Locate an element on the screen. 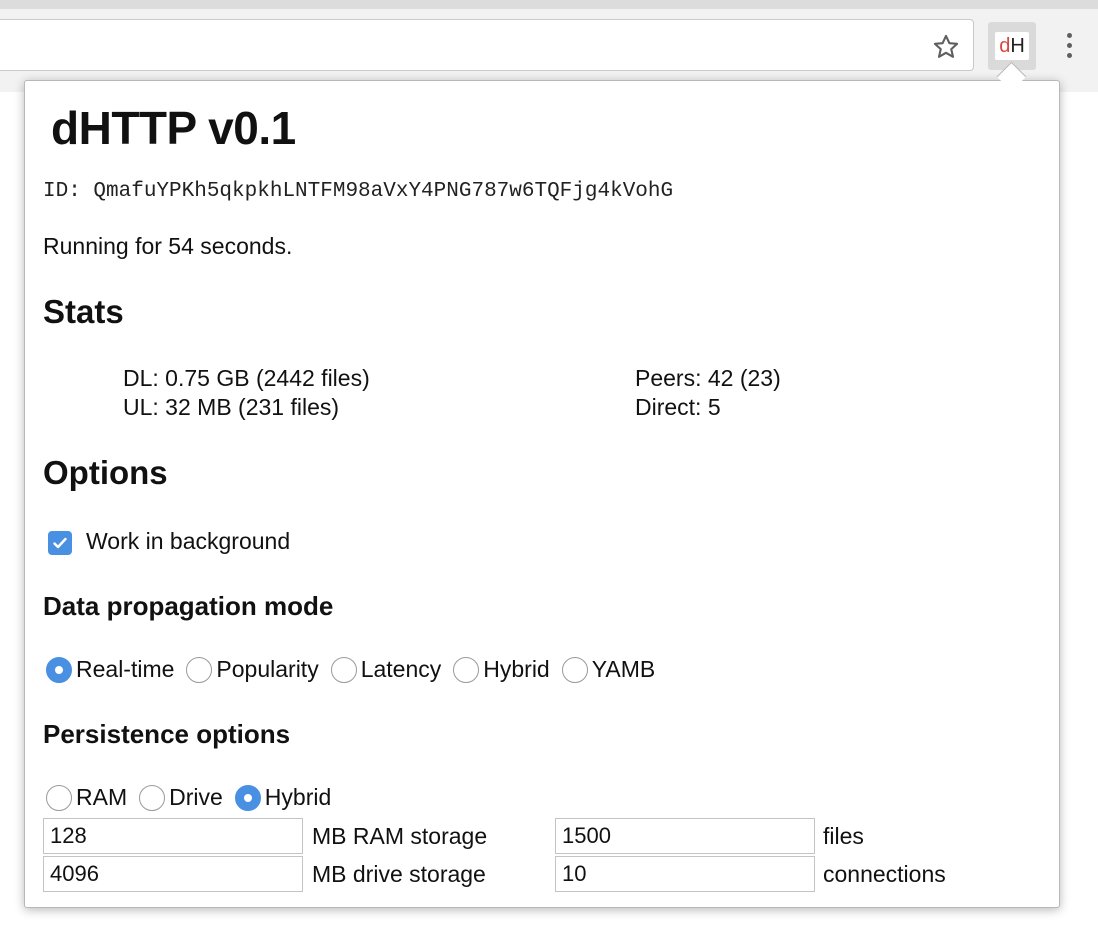  propagation-mode-group: Real-time Popularity Latency Hybrid YAMB is located at coordinates (356, 669).